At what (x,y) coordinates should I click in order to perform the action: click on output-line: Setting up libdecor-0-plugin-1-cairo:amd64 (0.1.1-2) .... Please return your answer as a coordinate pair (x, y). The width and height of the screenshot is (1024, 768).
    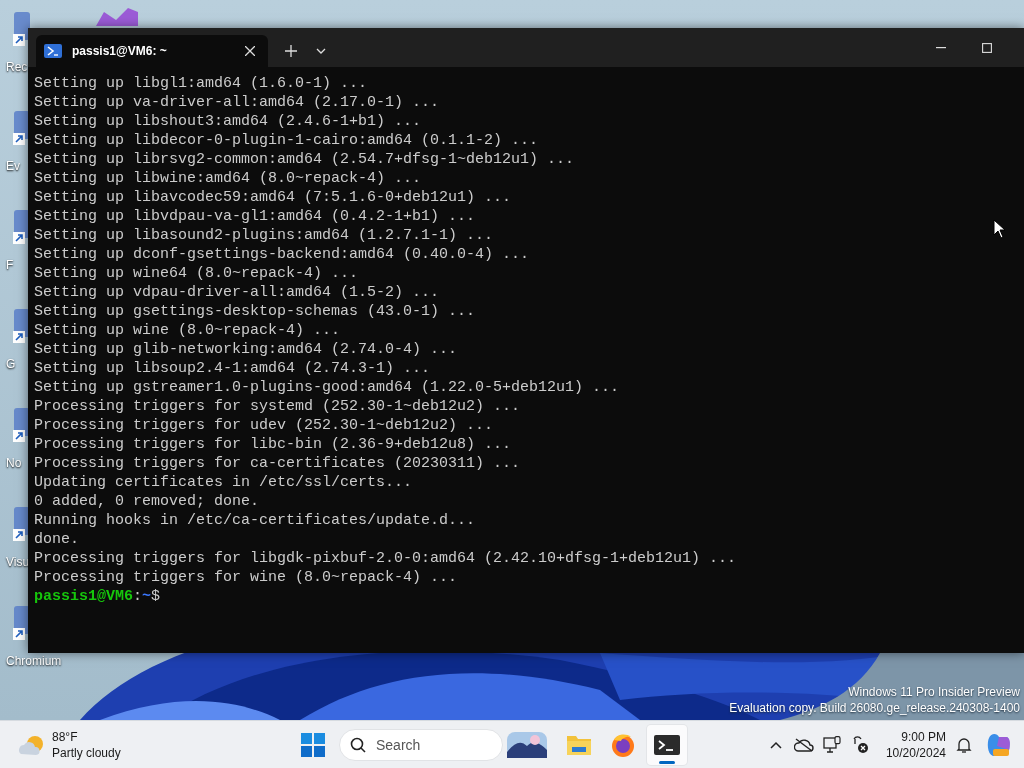
    Looking at the image, I should click on (286, 140).